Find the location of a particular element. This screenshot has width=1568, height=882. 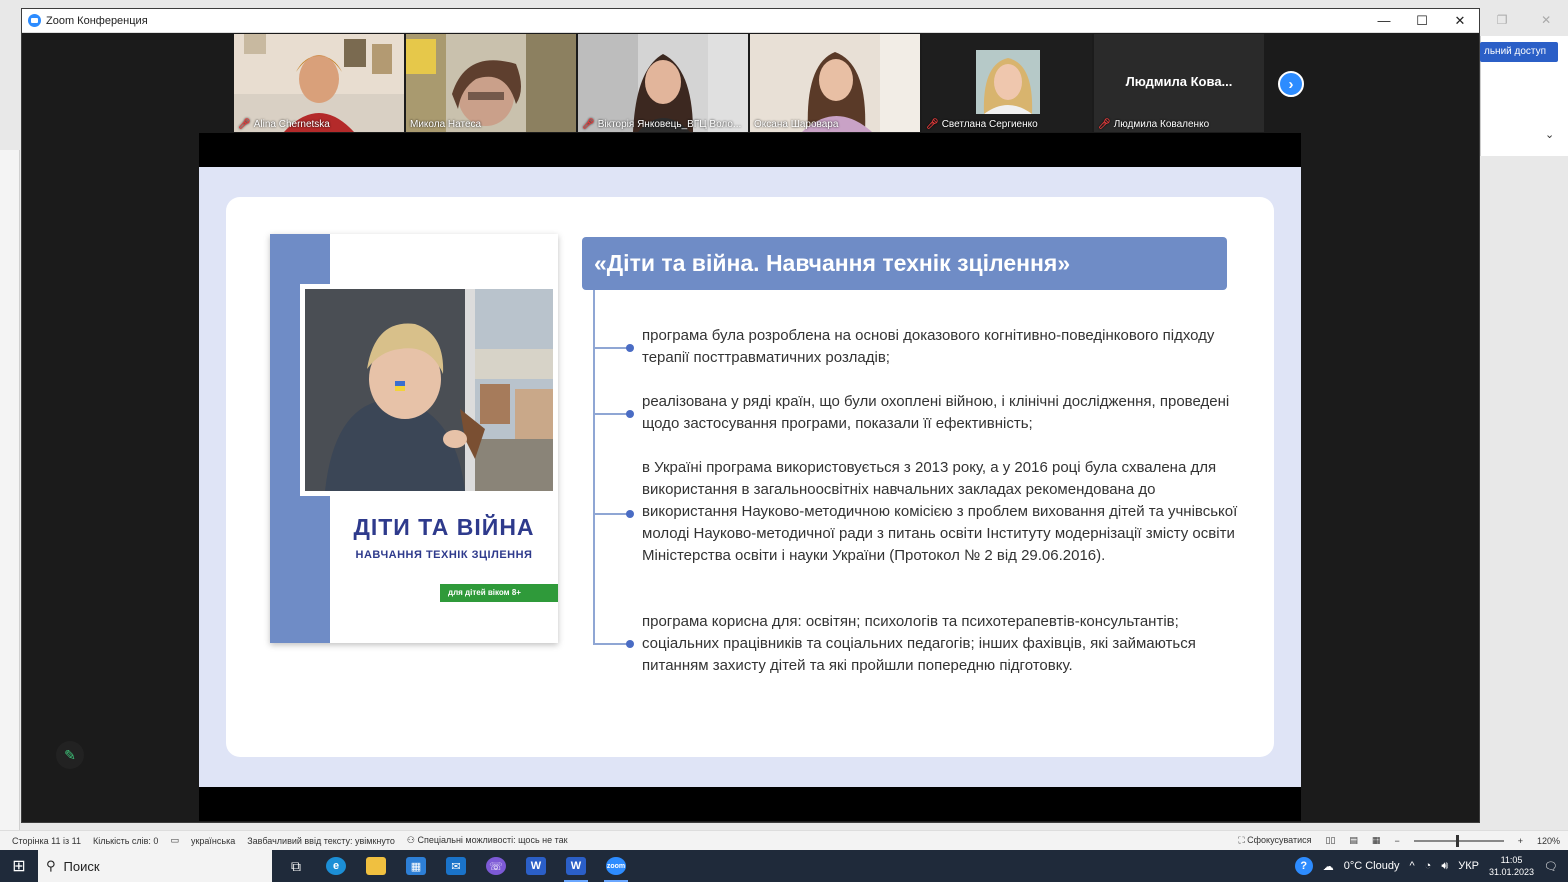

maximize-button: ☐ is located at coordinates (1422, 21).